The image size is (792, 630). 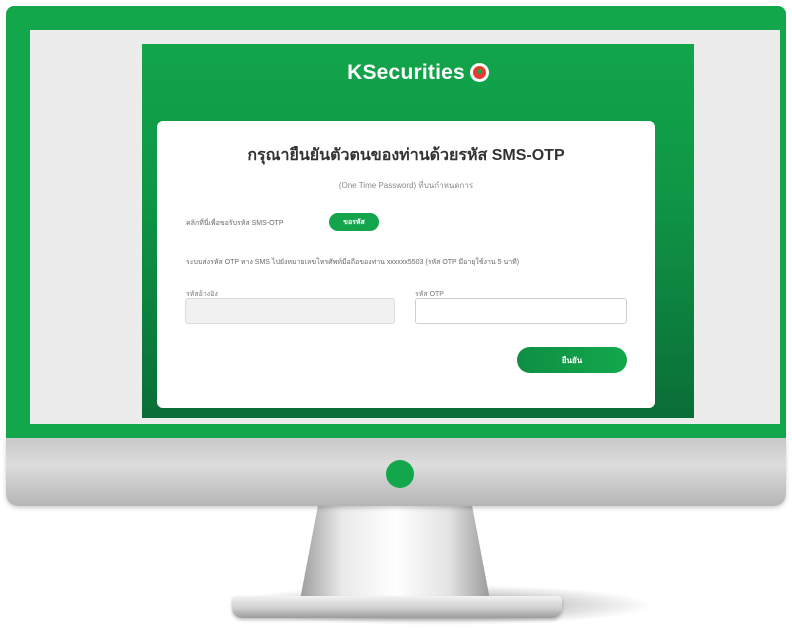 What do you see at coordinates (521, 311) in the screenshot?
I see `otp-code-input` at bounding box center [521, 311].